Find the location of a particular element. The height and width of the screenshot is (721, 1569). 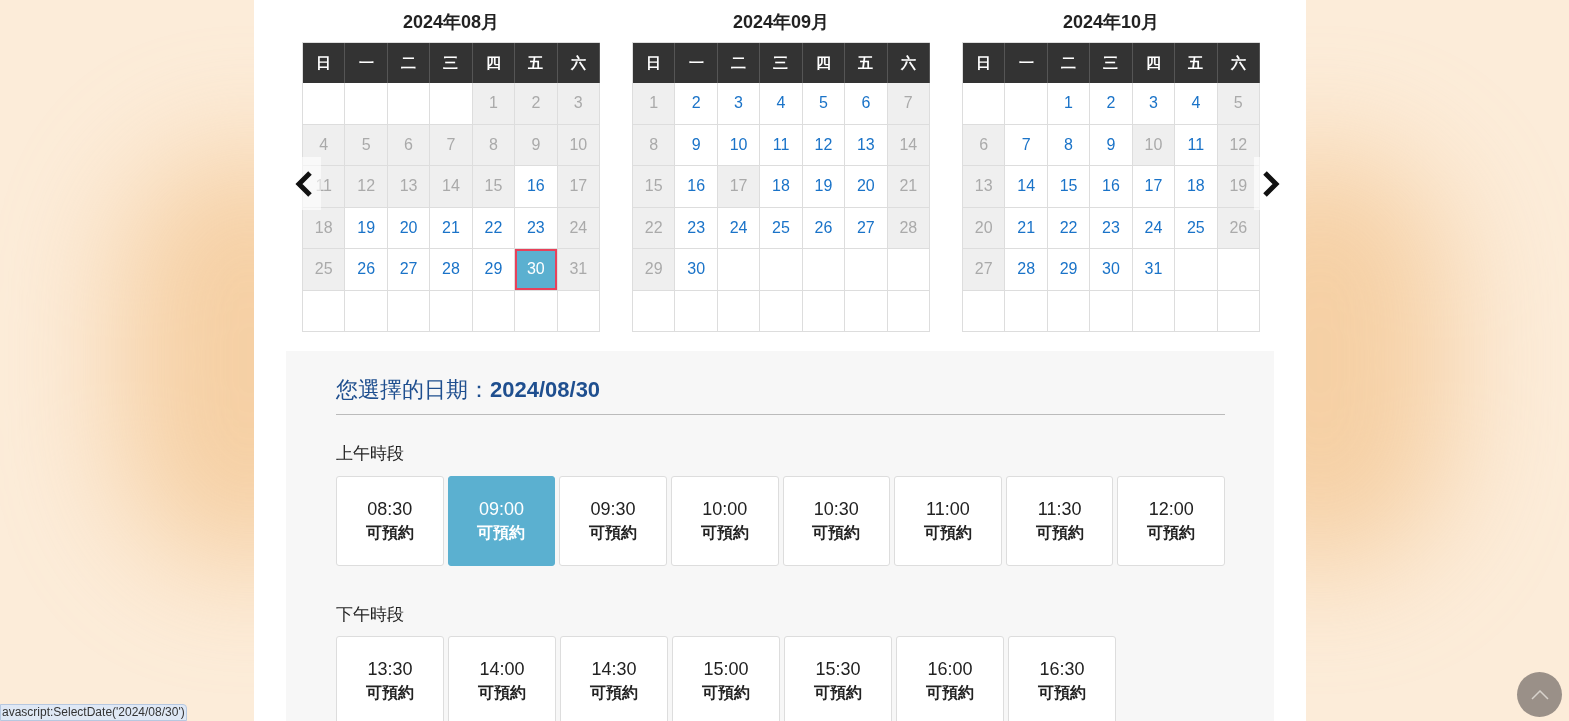

time-slot: 13:30 可預約 is located at coordinates (390, 678).